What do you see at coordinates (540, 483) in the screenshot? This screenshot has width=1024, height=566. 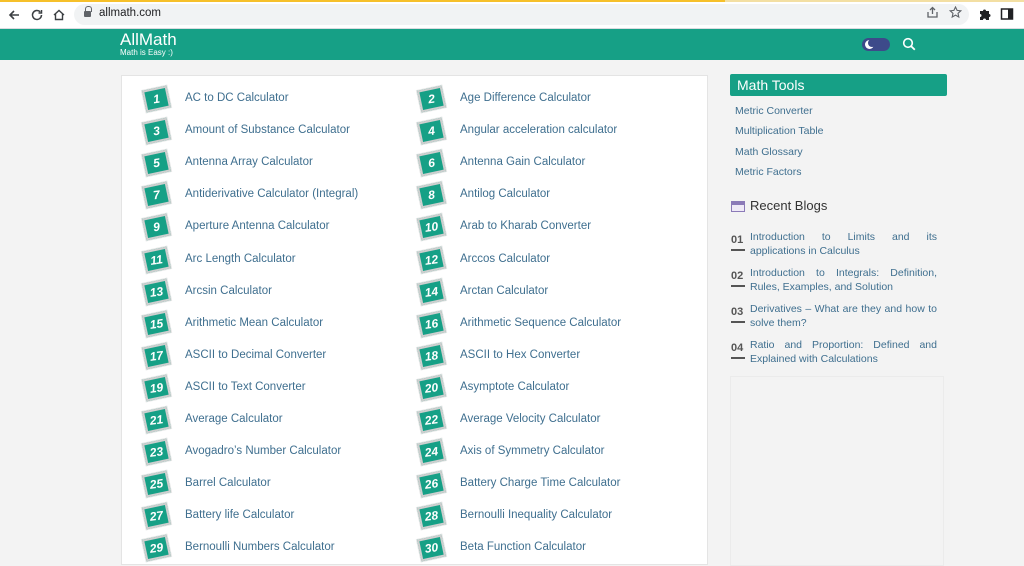 I see `calculator-label: Battery Charge Time Calculator` at bounding box center [540, 483].